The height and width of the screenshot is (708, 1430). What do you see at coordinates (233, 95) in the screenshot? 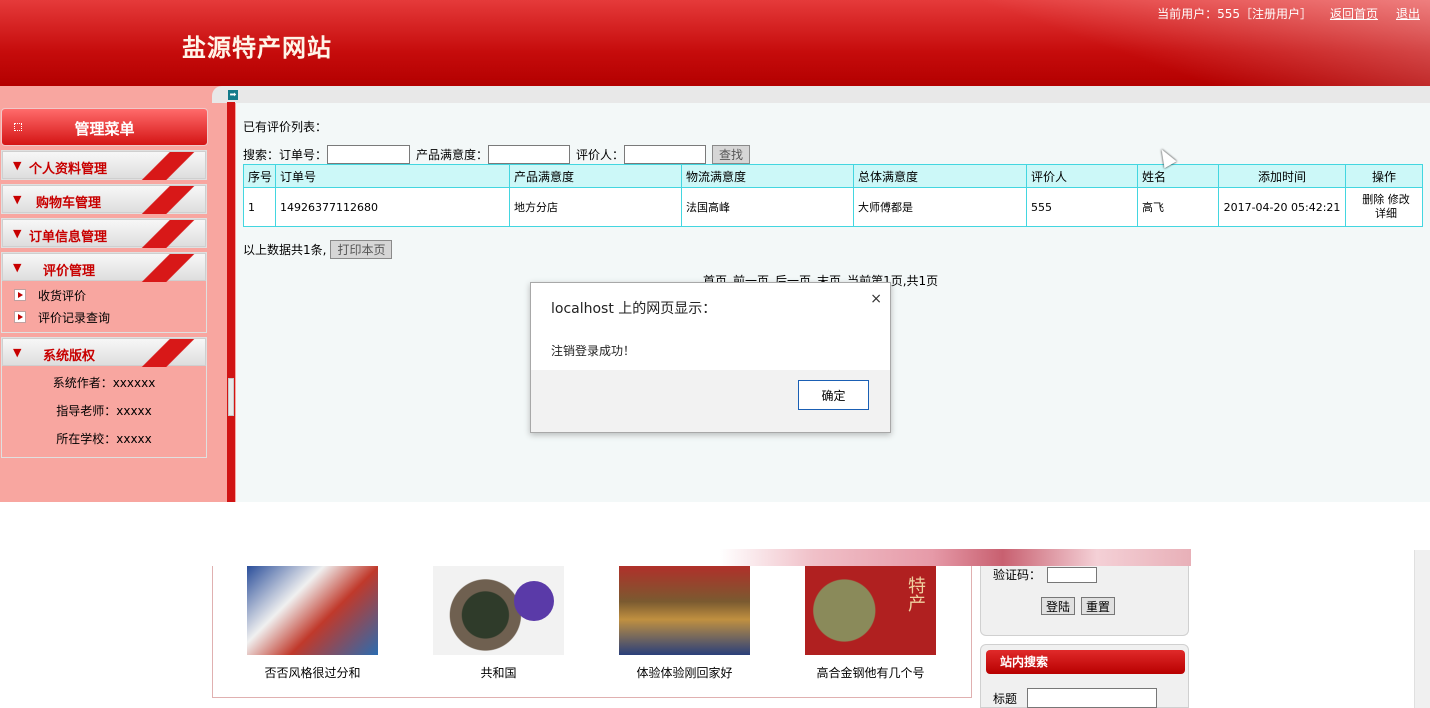
I see `arrow-right-icon: ➡` at bounding box center [233, 95].